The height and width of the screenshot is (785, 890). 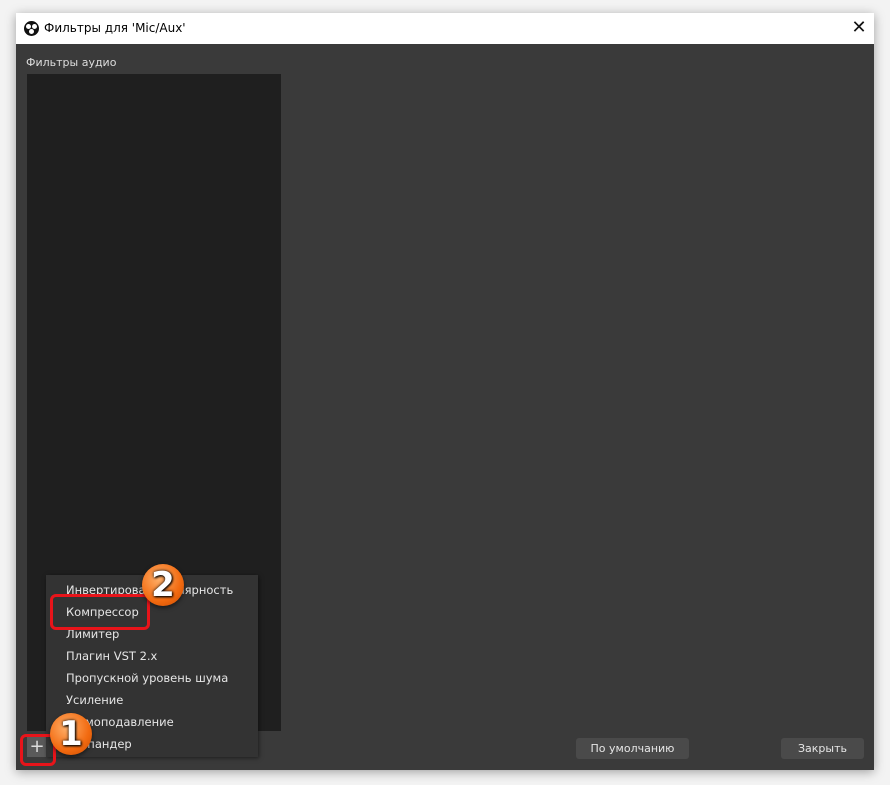 I want to click on step-badge-1: 1, so click(x=71, y=734).